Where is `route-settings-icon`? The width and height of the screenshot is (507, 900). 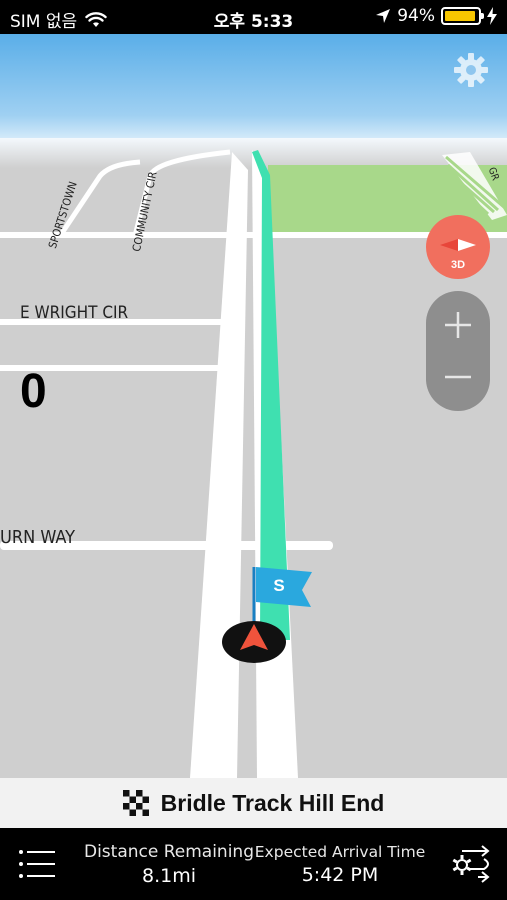 route-settings-icon is located at coordinates (471, 864).